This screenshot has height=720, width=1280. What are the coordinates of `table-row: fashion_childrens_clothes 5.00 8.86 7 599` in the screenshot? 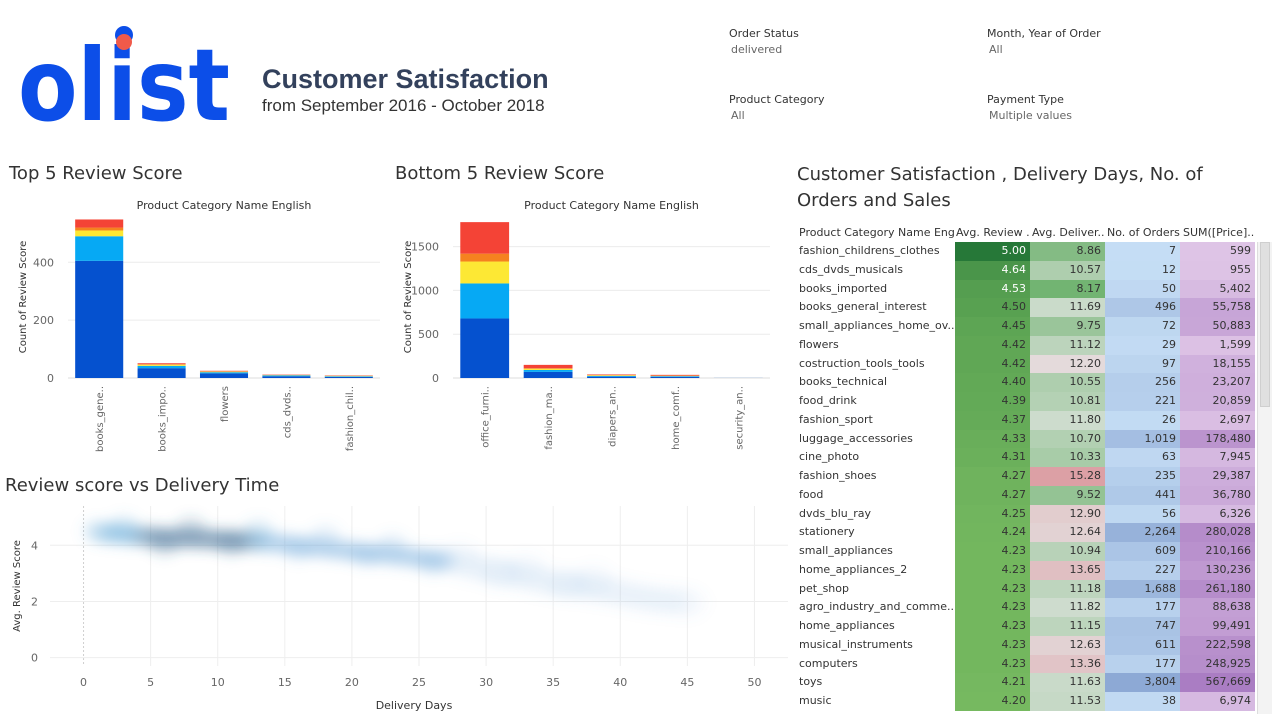 It's located at (1026, 251).